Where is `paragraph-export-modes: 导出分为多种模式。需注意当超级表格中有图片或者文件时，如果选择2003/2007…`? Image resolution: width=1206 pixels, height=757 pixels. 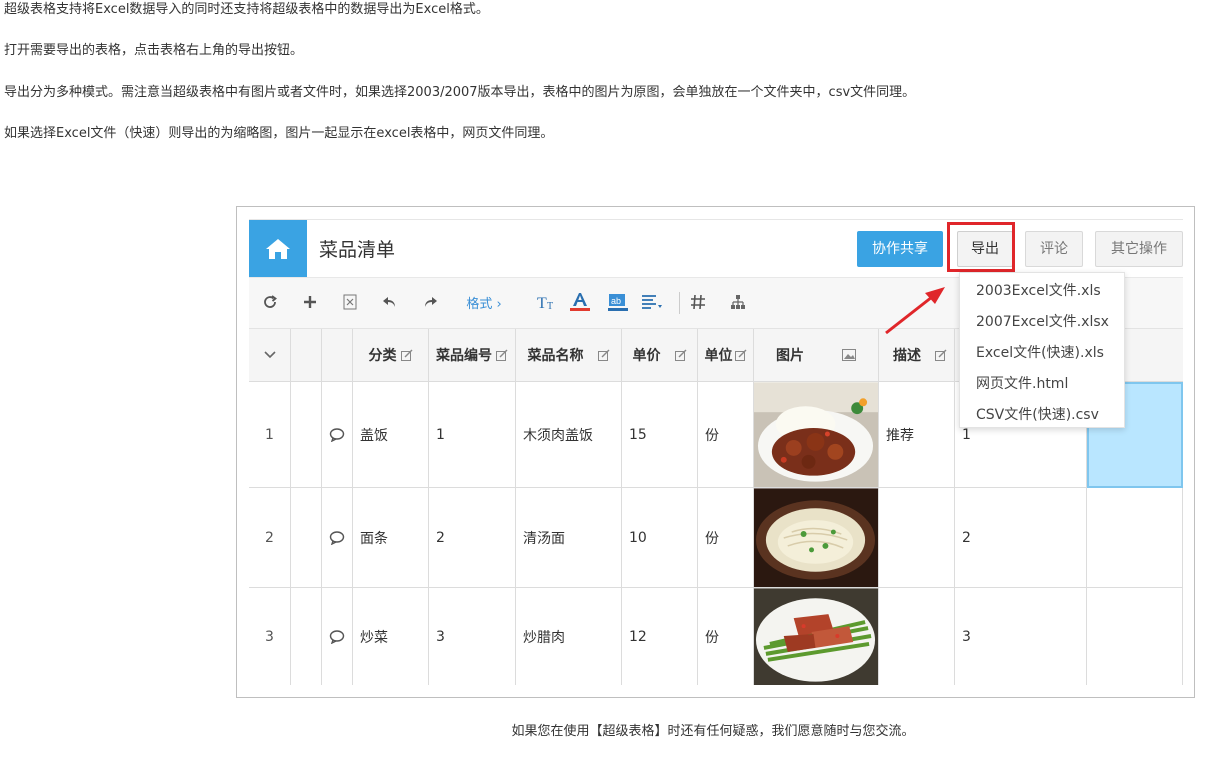 paragraph-export-modes: 导出分为多种模式。需注意当超级表格中有图片或者文件时，如果选择2003/2007… is located at coordinates (460, 92).